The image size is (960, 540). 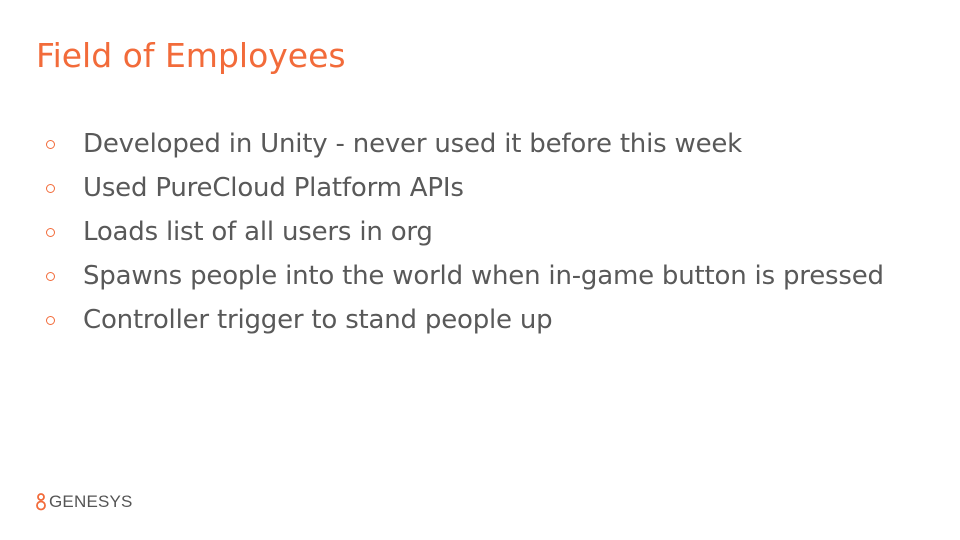 I want to click on bullet-item: Controller trigger to stand people up, so click(x=465, y=320).